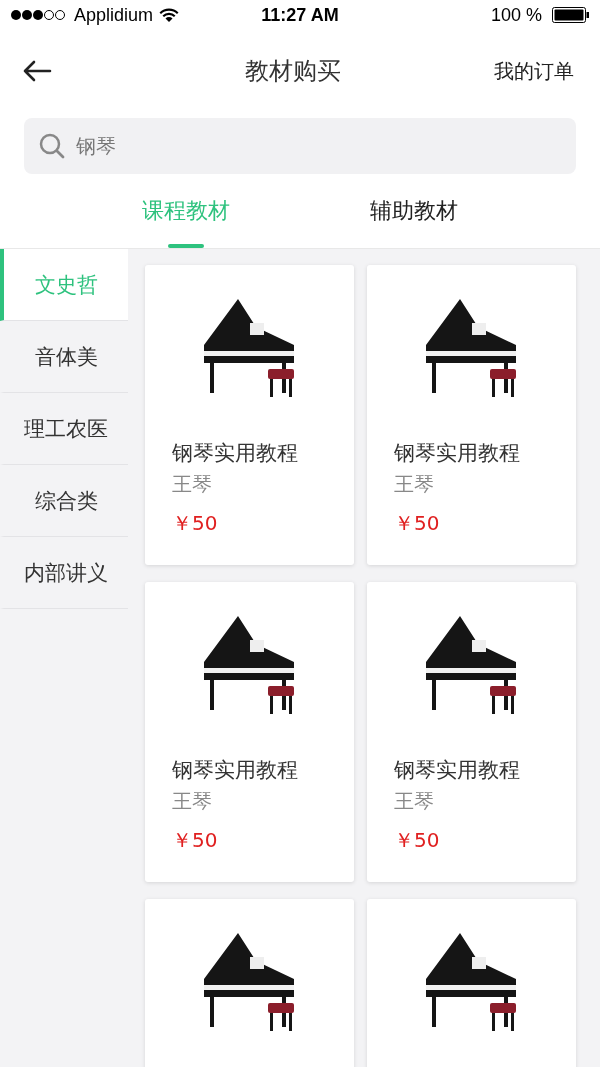  What do you see at coordinates (114, 15) in the screenshot?
I see `carrier-name: Applidium` at bounding box center [114, 15].